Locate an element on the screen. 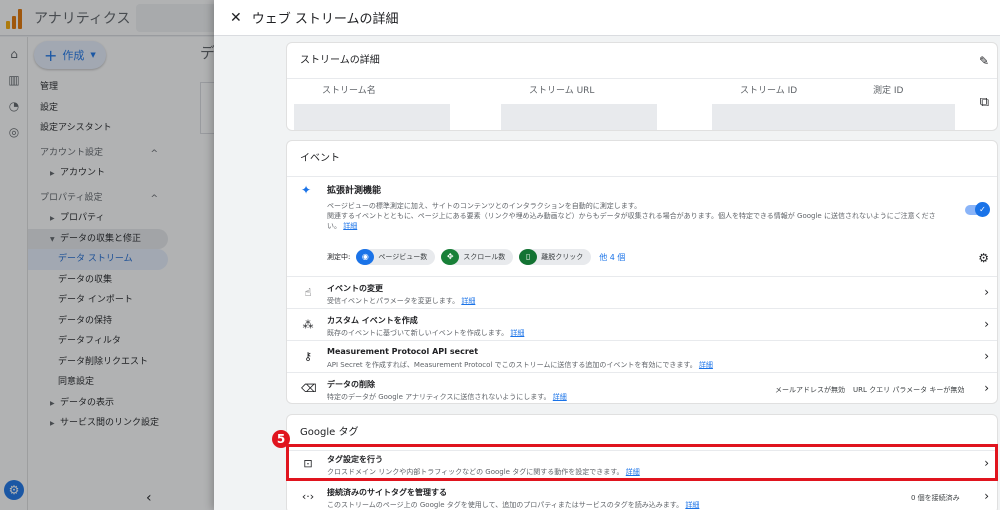  stream-url-field: ストリーム URL is located at coordinates (579, 106).